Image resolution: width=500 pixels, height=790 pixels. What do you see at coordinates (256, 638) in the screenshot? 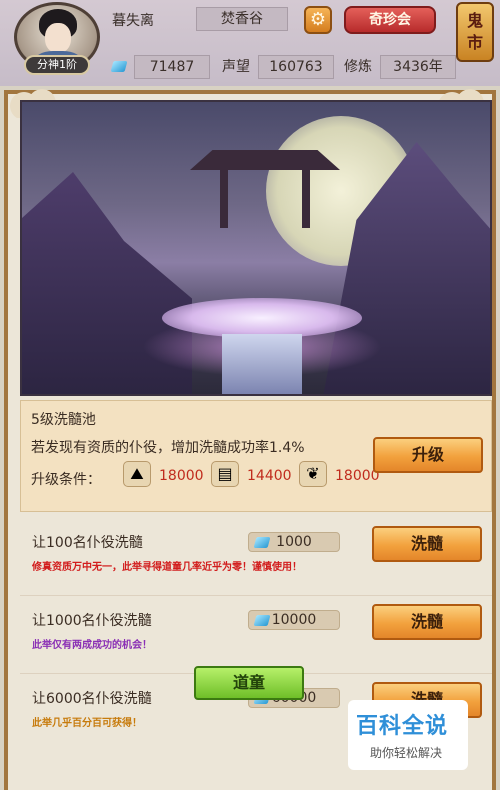
I see `wash-option-row: 让1000名仆役洗髓 10000 此举仅有两成成功的机会！ 洗髓` at bounding box center [256, 638].